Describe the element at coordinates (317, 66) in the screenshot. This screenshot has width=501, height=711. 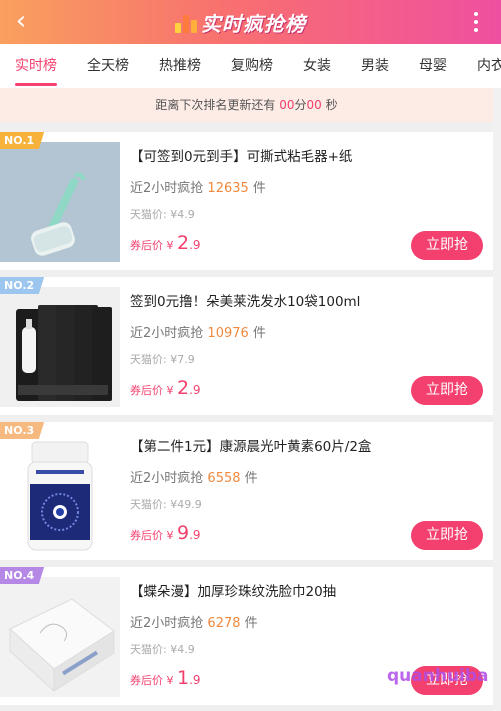
I see `tab-women: 女装` at that location.